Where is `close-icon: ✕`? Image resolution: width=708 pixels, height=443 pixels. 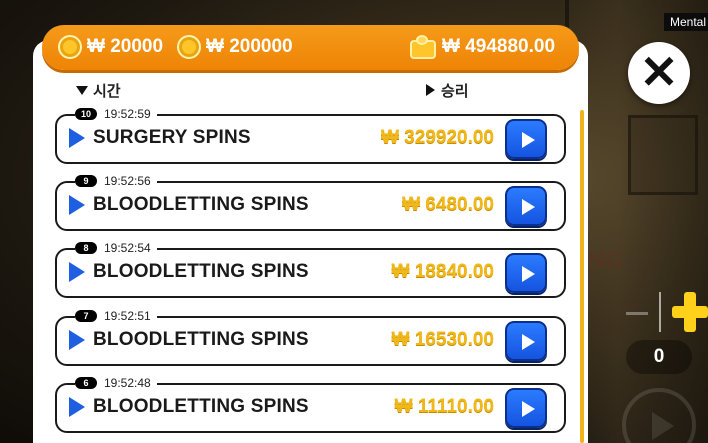 close-icon: ✕ is located at coordinates (659, 72).